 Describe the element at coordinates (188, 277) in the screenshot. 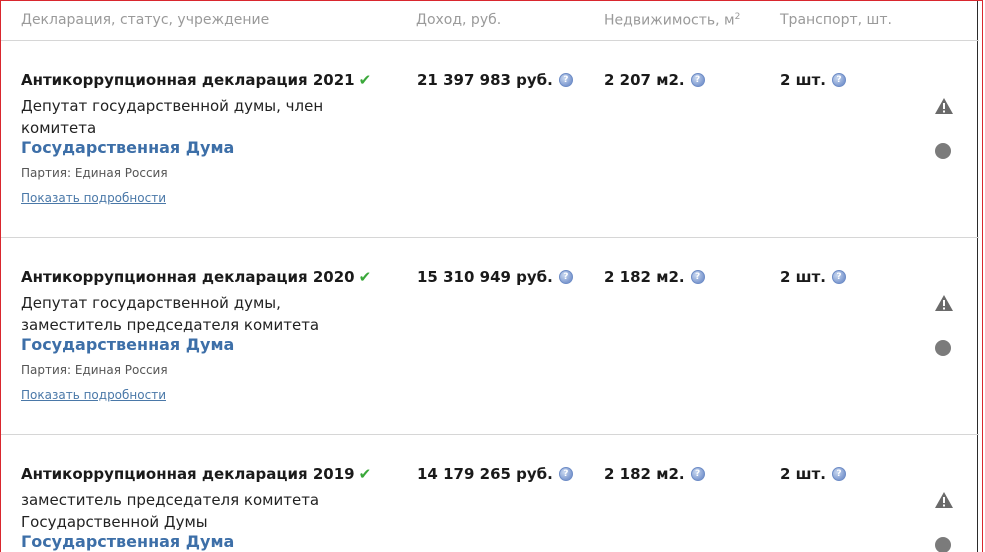

I see `declaration-title-text: Антикоррупционная декларация 2020` at that location.